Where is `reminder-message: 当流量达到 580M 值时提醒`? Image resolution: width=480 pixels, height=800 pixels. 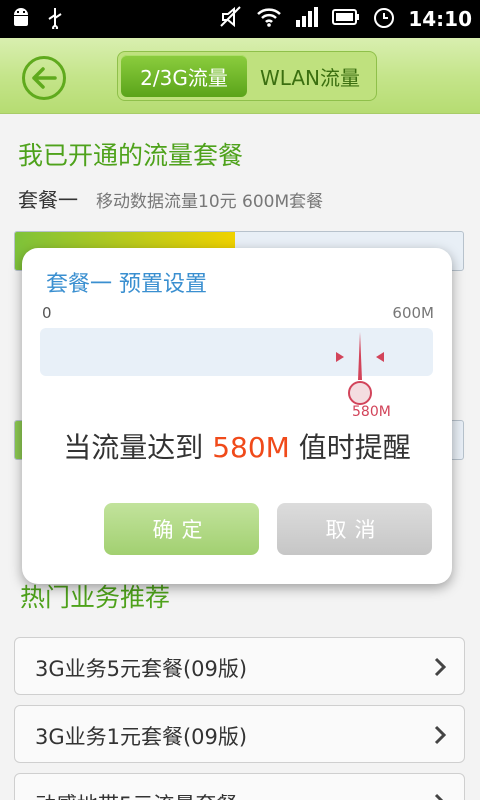
reminder-message: 当流量达到 580M 值时提醒 is located at coordinates (237, 446).